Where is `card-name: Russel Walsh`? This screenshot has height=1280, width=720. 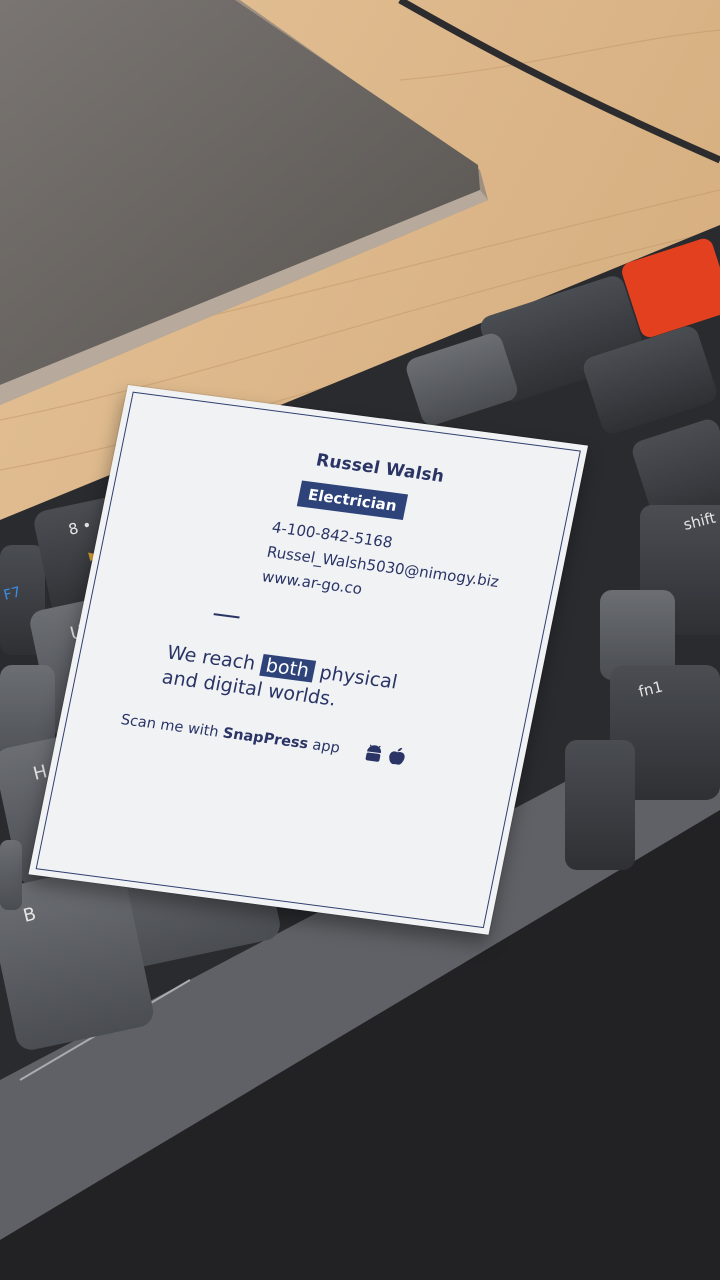
card-name: Russel Walsh is located at coordinates (380, 468).